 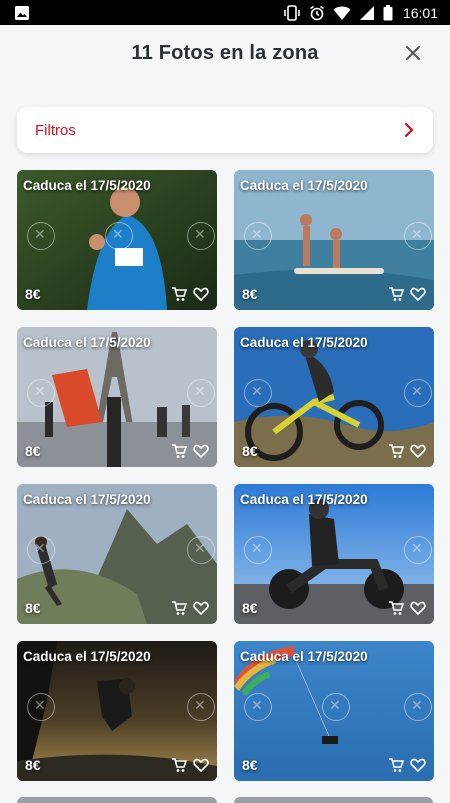 I want to click on vibrate-icon, so click(x=292, y=12).